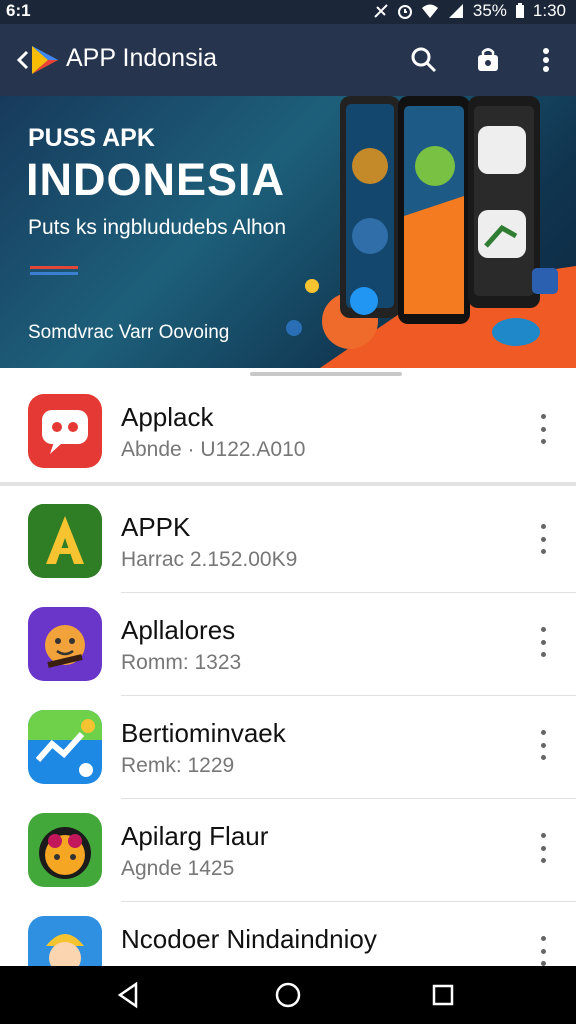 This screenshot has height=1024, width=576. Describe the element at coordinates (178, 630) in the screenshot. I see `app-name: Apllalores` at that location.